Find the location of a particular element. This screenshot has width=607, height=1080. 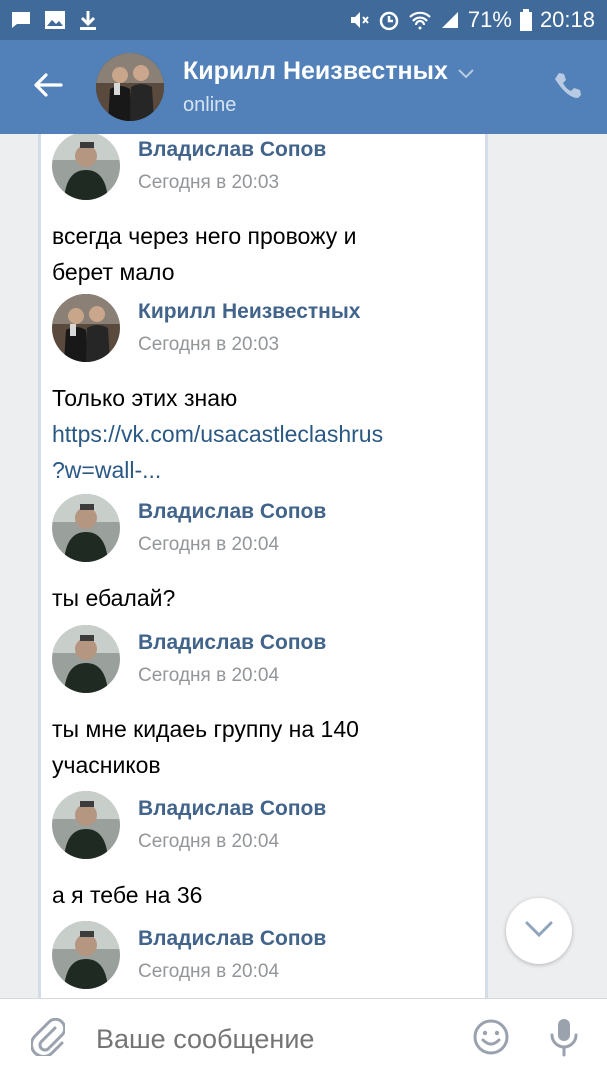

message-text: всегда через него провожу и берет мало is located at coordinates (262, 254).